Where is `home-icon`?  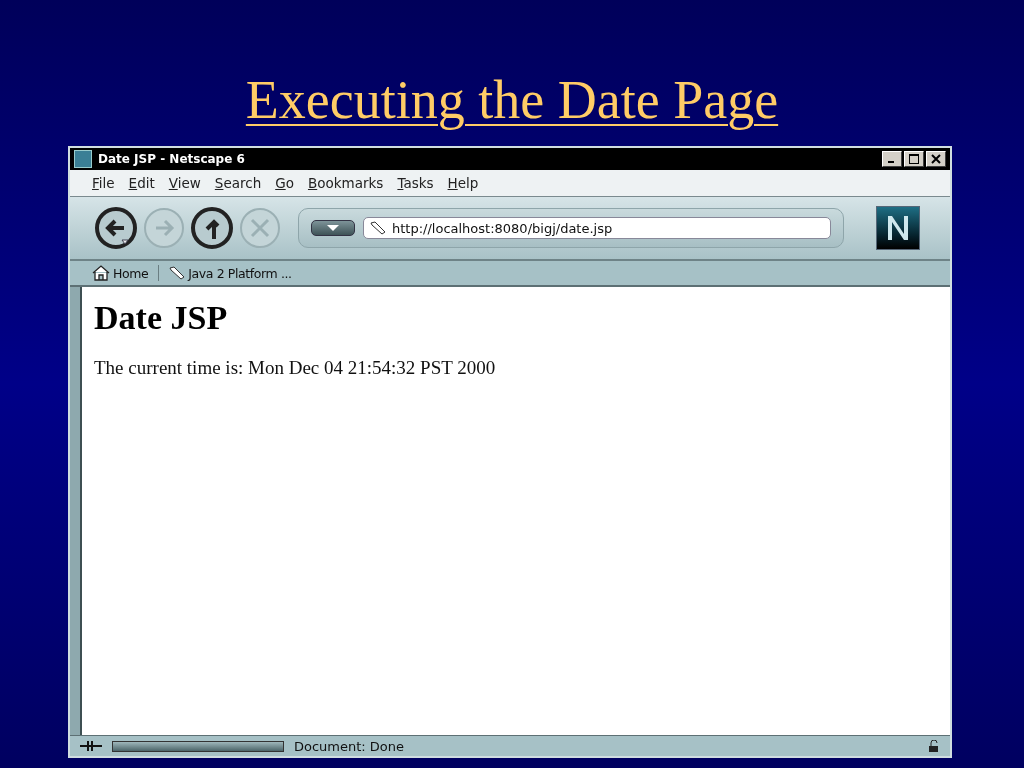
home-icon is located at coordinates (101, 273).